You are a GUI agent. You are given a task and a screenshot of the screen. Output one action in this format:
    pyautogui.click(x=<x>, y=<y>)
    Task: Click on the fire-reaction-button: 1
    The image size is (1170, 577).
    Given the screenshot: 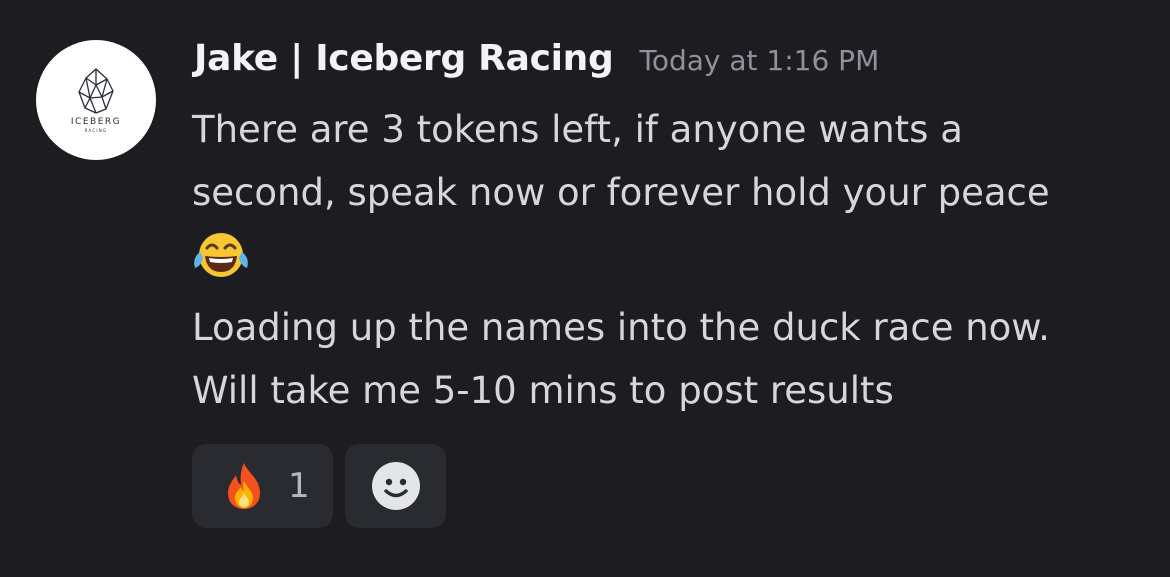 What is the action you would take?
    pyautogui.click(x=262, y=486)
    